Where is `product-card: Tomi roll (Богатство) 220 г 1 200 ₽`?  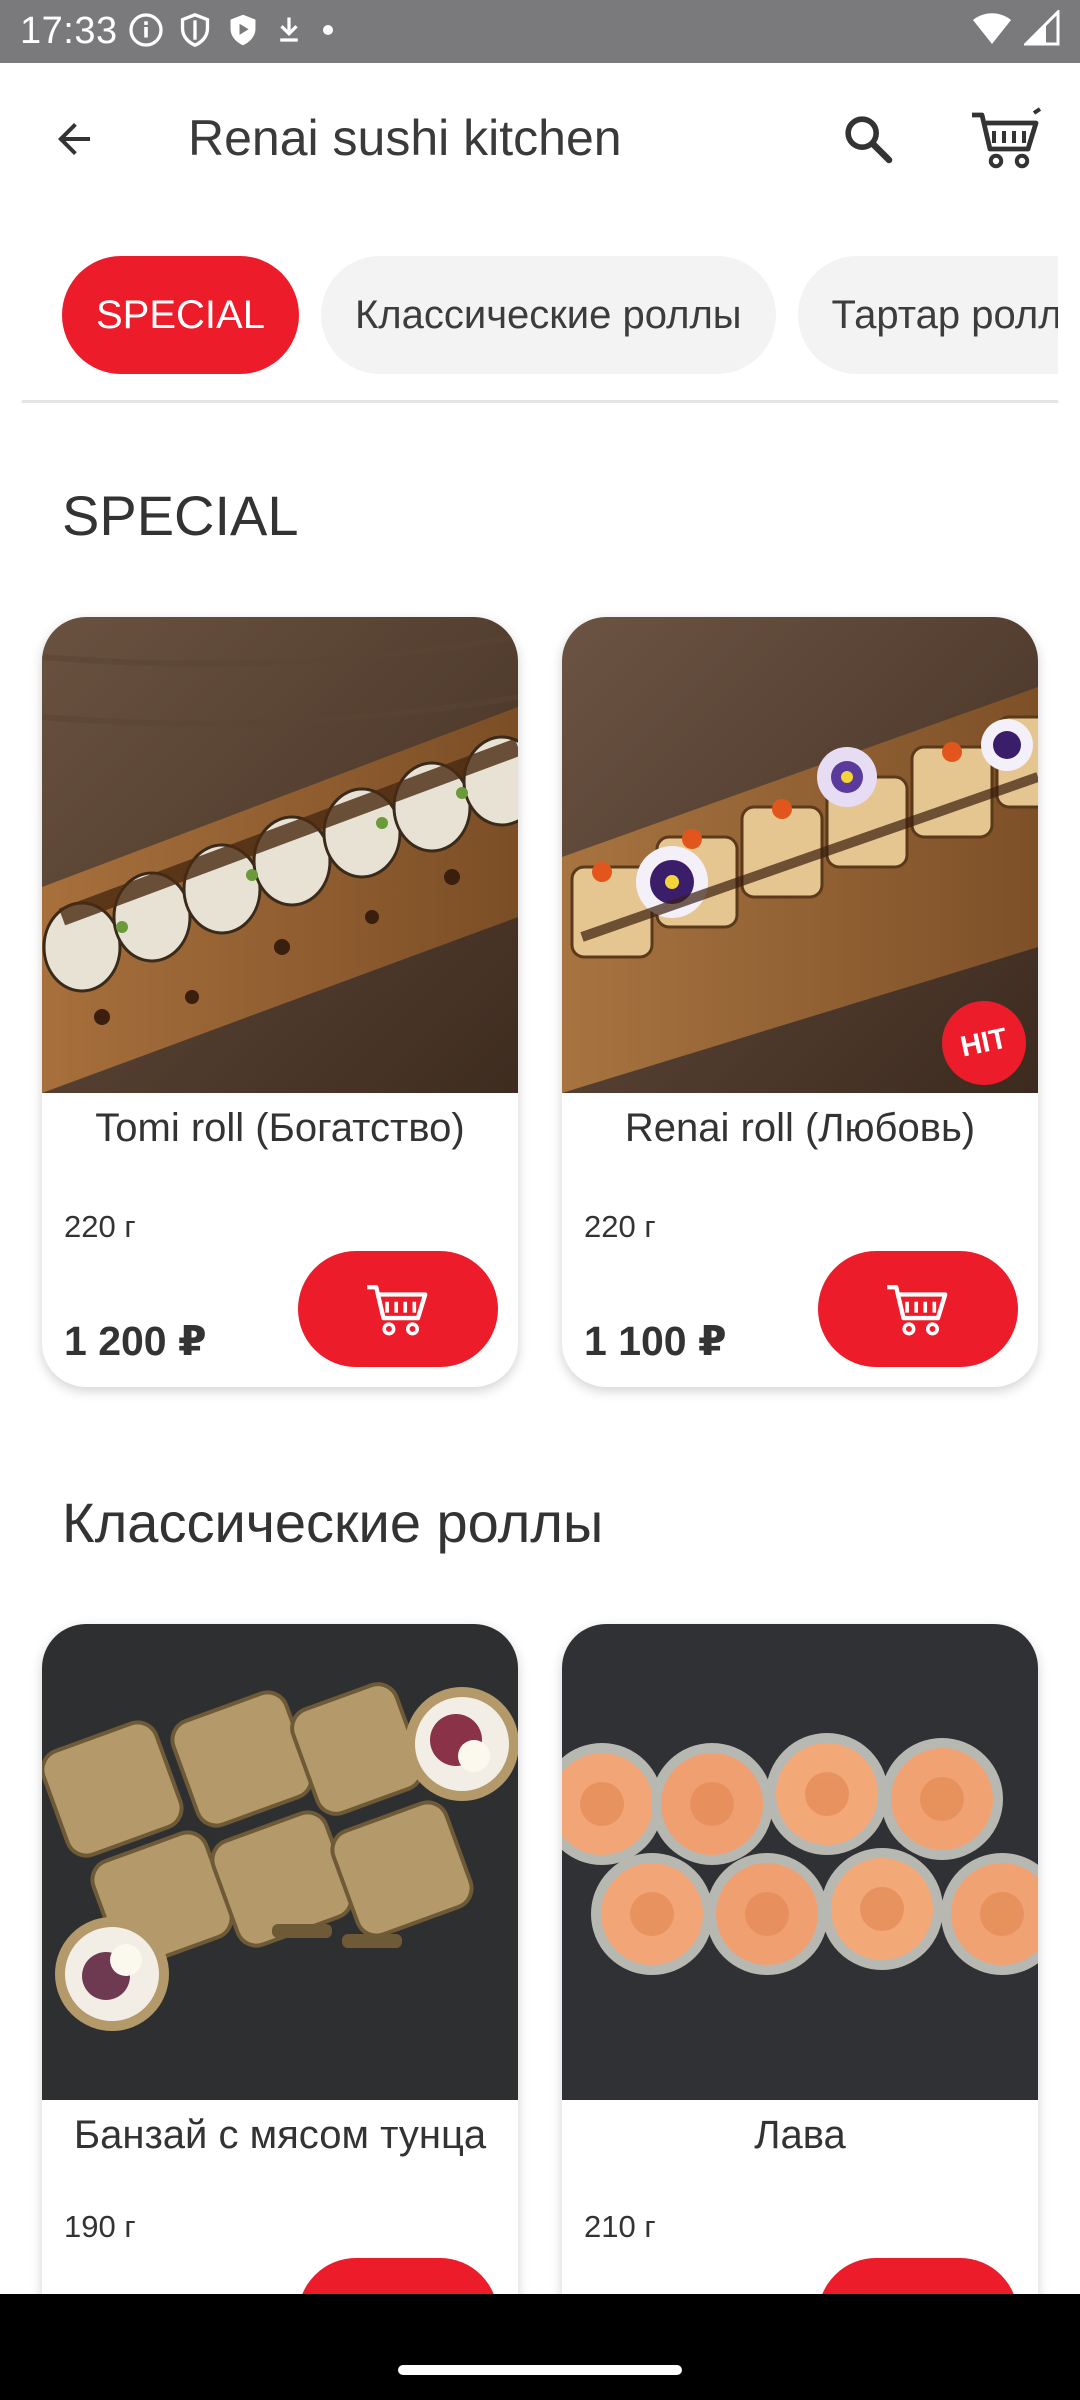
product-card: Tomi roll (Богатство) 220 г 1 200 ₽ is located at coordinates (280, 1002).